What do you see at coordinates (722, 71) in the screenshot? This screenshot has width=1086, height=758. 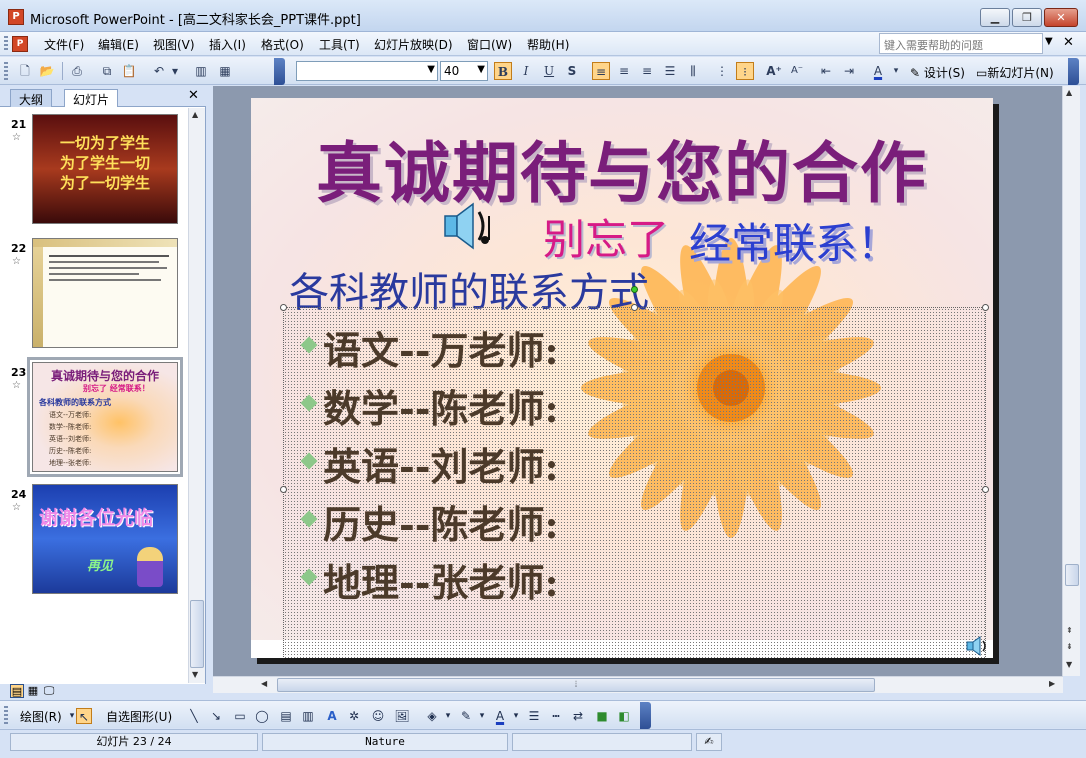 I see `numbering-icon: ⋮` at bounding box center [722, 71].